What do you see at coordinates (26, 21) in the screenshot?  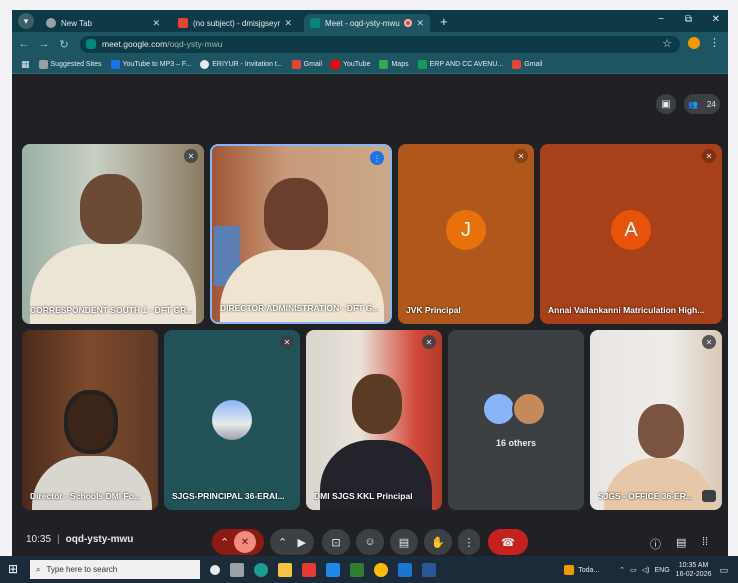 I see `tab-search-icon: ▾` at bounding box center [26, 21].